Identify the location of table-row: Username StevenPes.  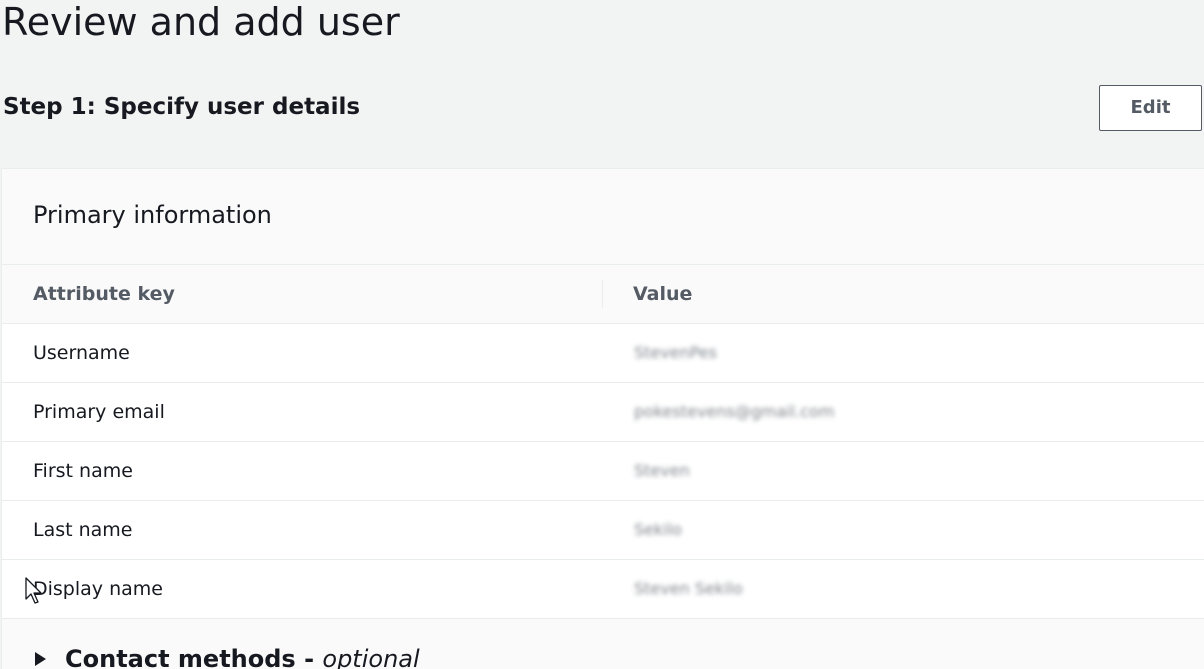
(603, 353).